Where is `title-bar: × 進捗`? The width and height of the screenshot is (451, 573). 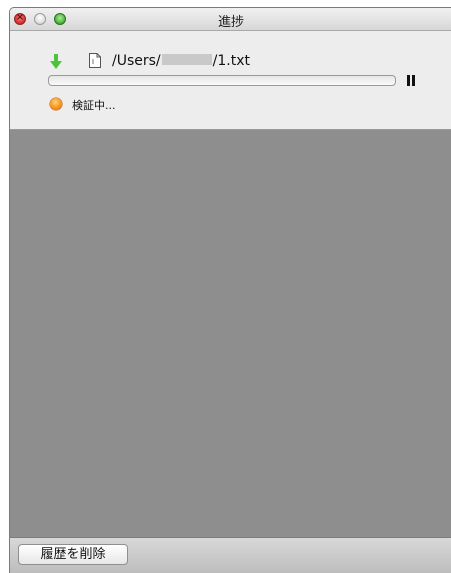
title-bar: × 進捗 is located at coordinates (230, 19).